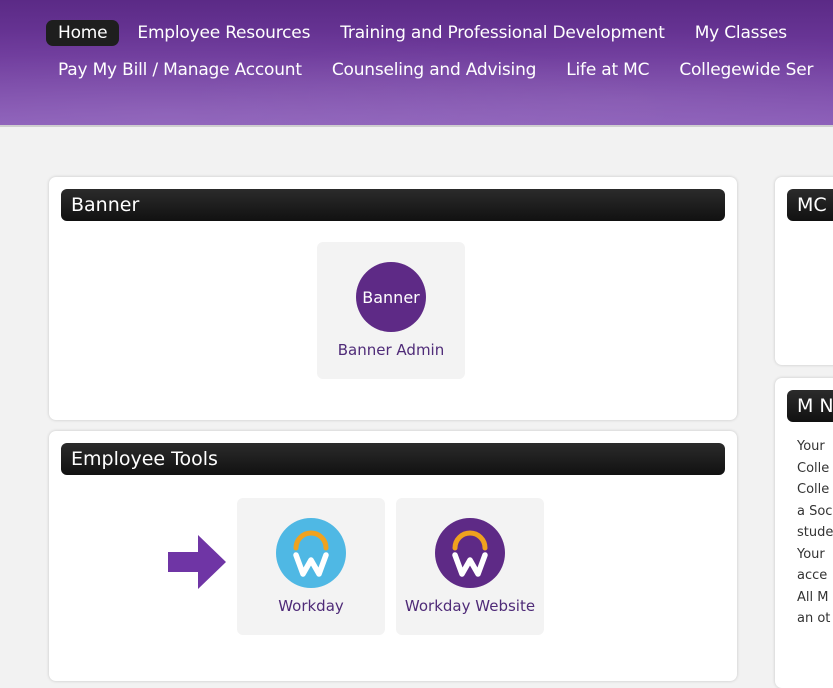 Image resolution: width=833 pixels, height=688 pixels. I want to click on text-line: an ot, so click(814, 618).